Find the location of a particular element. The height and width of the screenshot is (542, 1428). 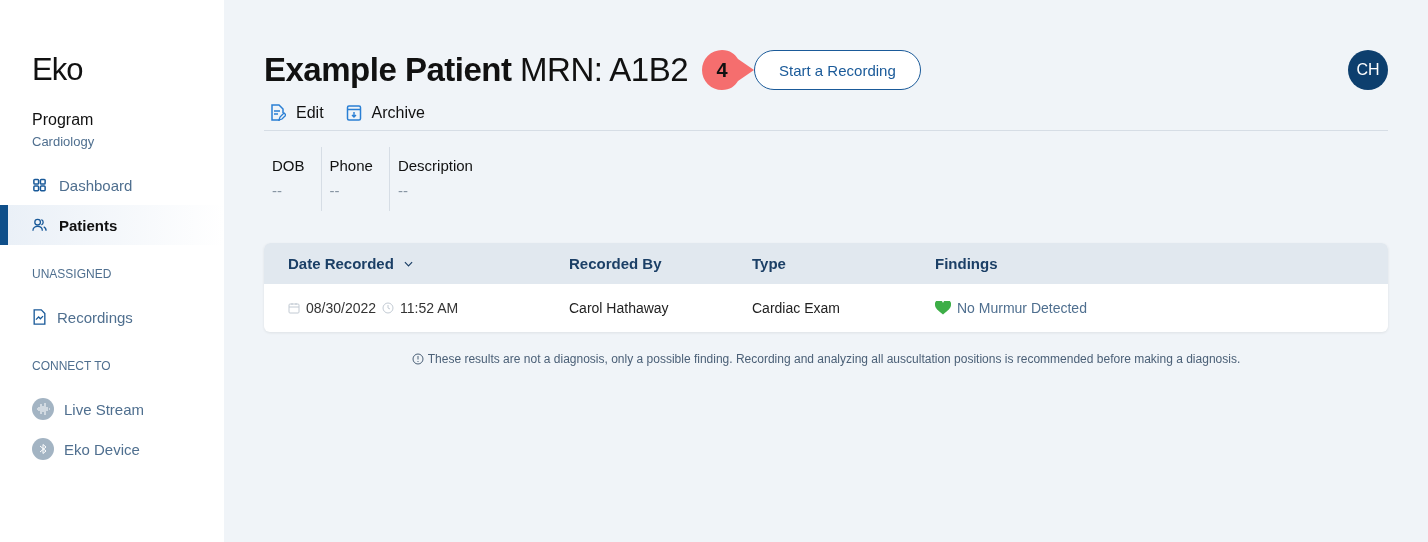

action-link: Edit is located at coordinates (297, 113).